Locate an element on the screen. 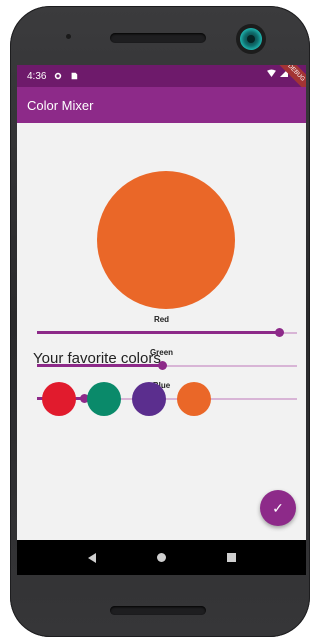 The height and width of the screenshot is (643, 320). home-icon is located at coordinates (161, 557).